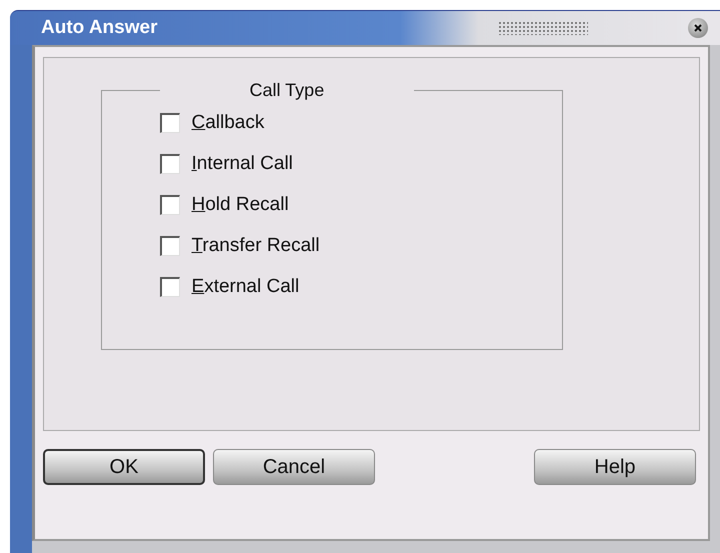 This screenshot has width=720, height=553. I want to click on group-title: Call Type, so click(287, 90).